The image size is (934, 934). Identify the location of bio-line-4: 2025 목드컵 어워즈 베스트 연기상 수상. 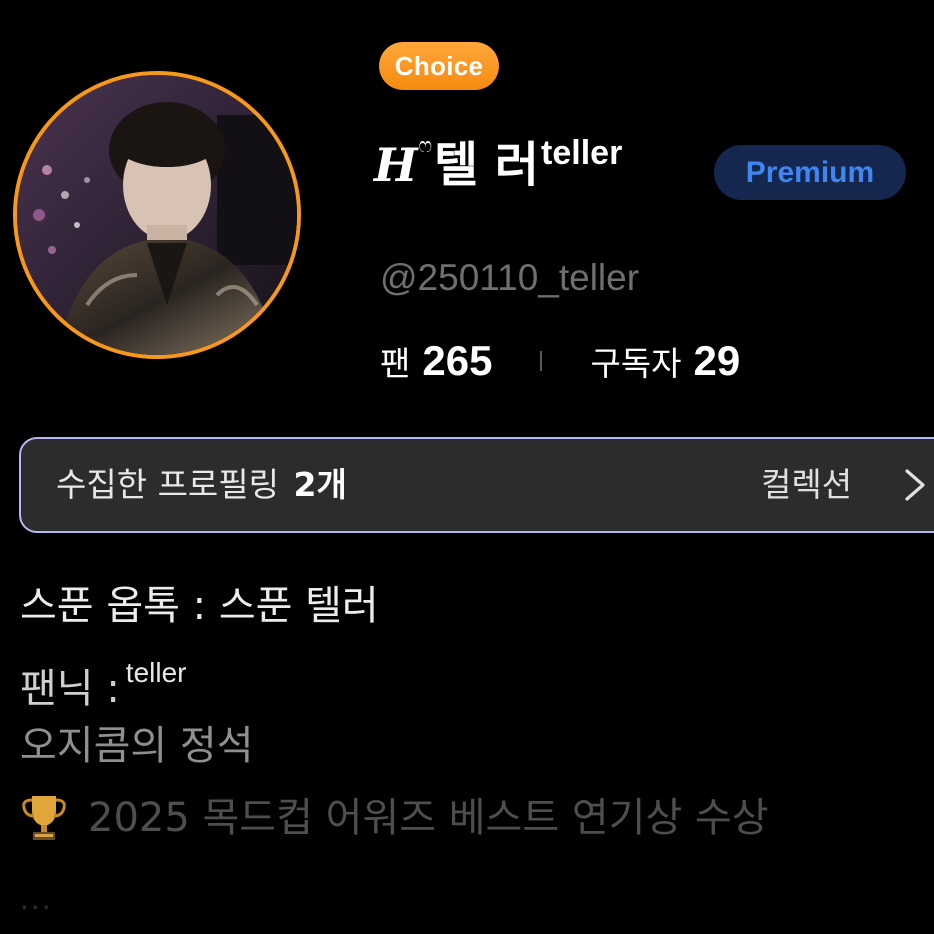
(394, 818).